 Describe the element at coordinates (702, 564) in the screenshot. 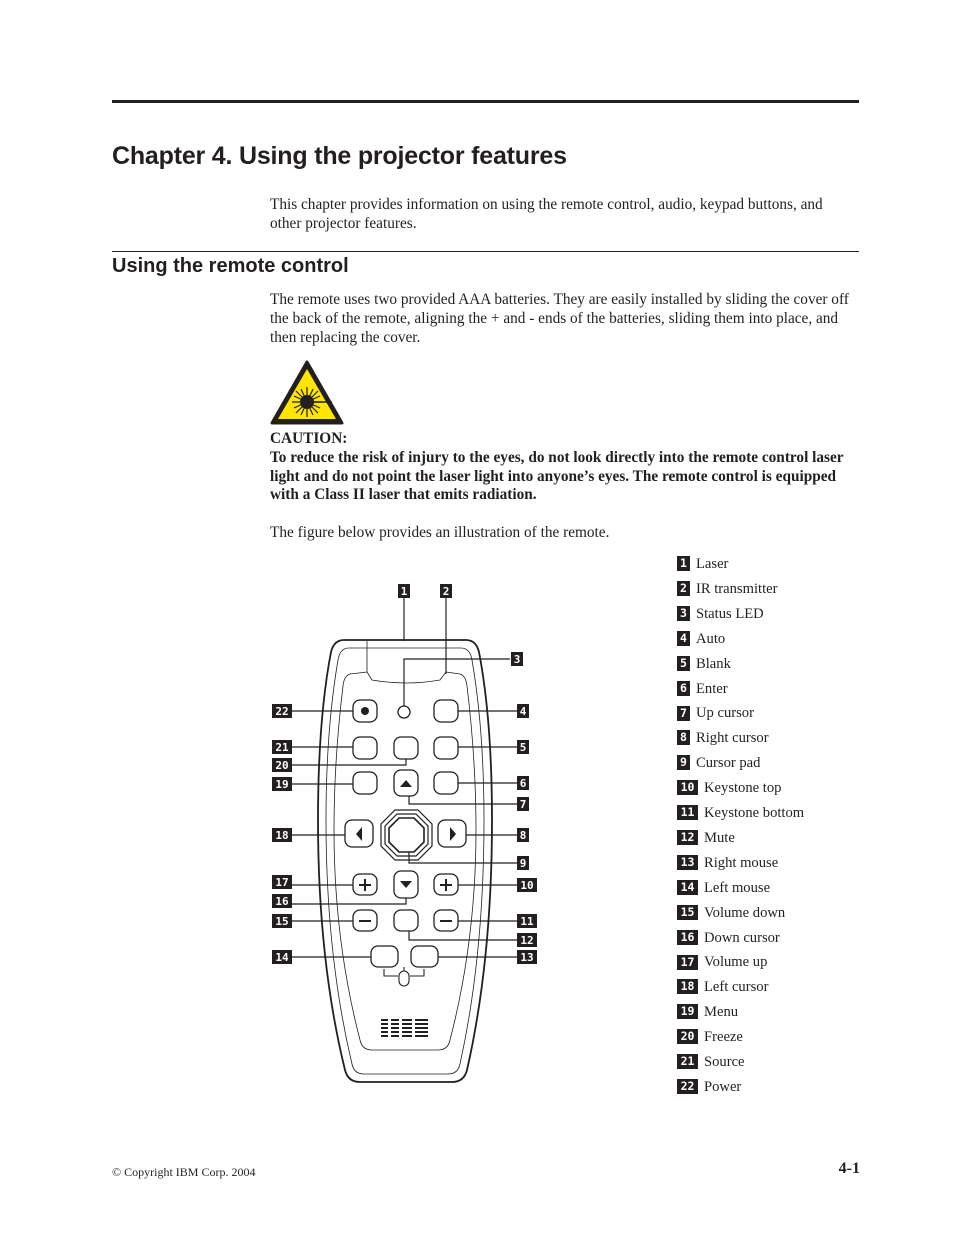

I see `legend-item: 1 Laser` at that location.